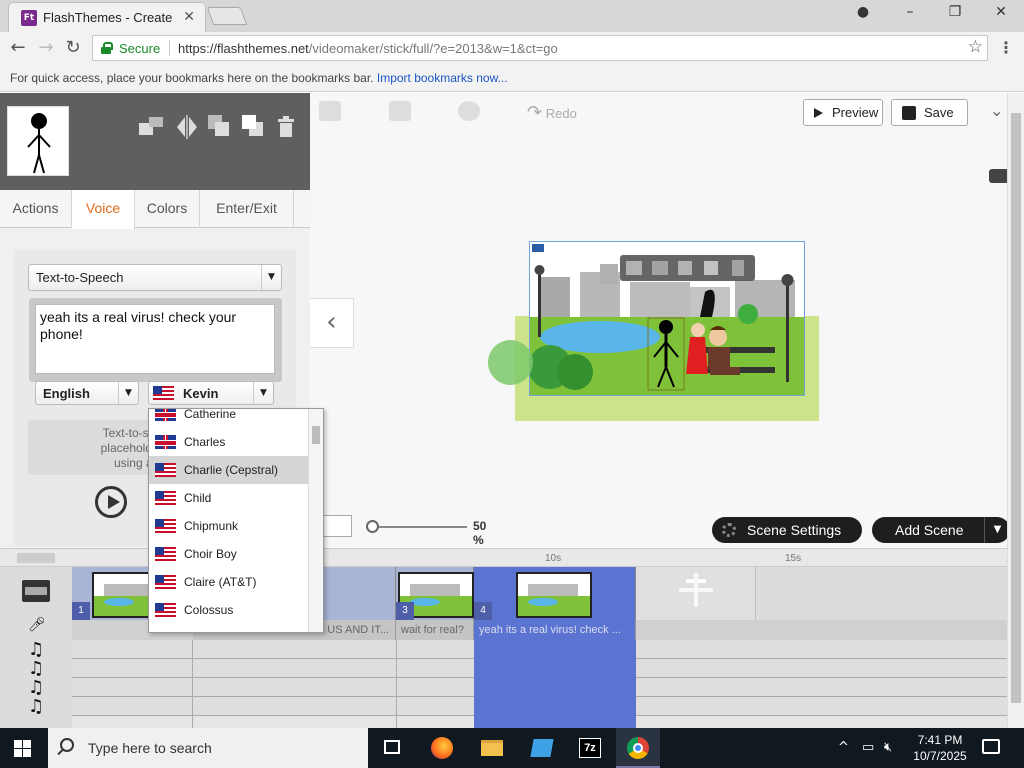 This screenshot has height=768, width=1024. I want to click on minimize-icon: –, so click(910, 12).